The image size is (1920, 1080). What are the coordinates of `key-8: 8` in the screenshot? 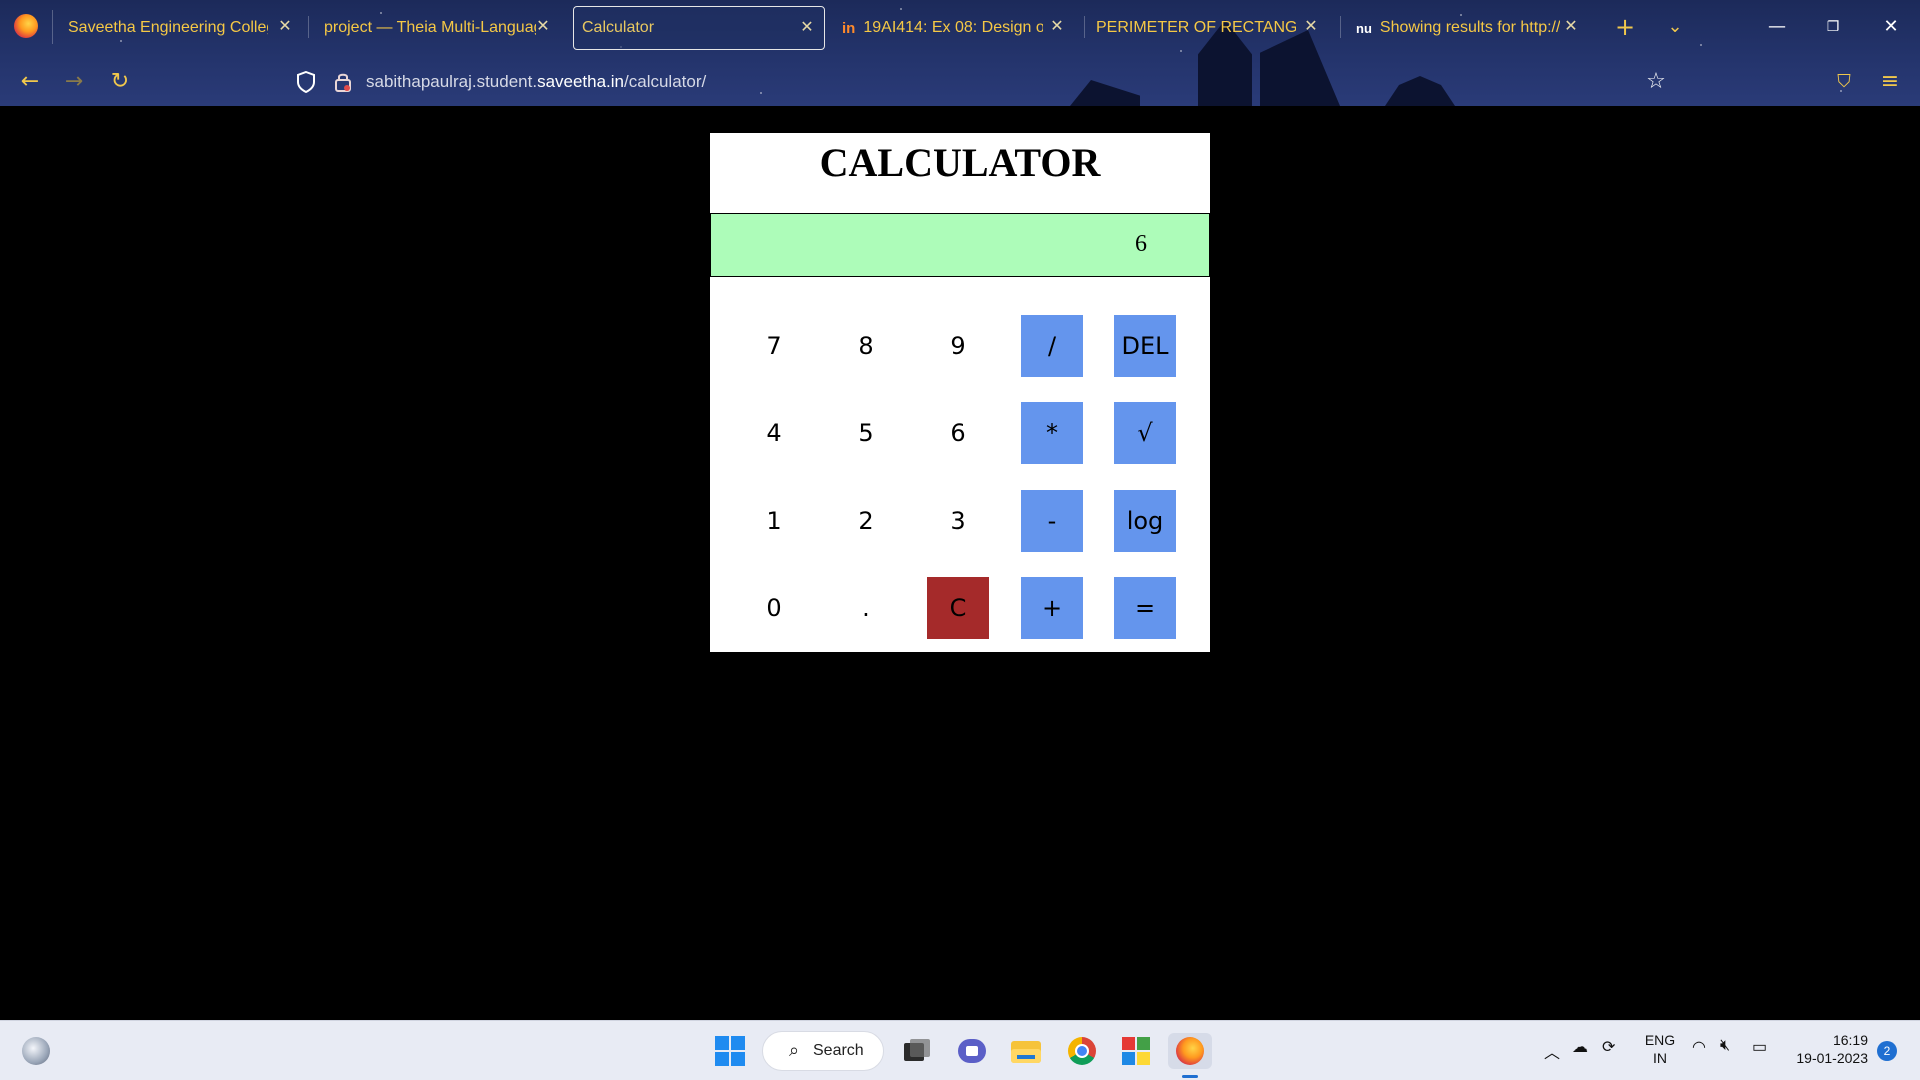 It's located at (866, 346).